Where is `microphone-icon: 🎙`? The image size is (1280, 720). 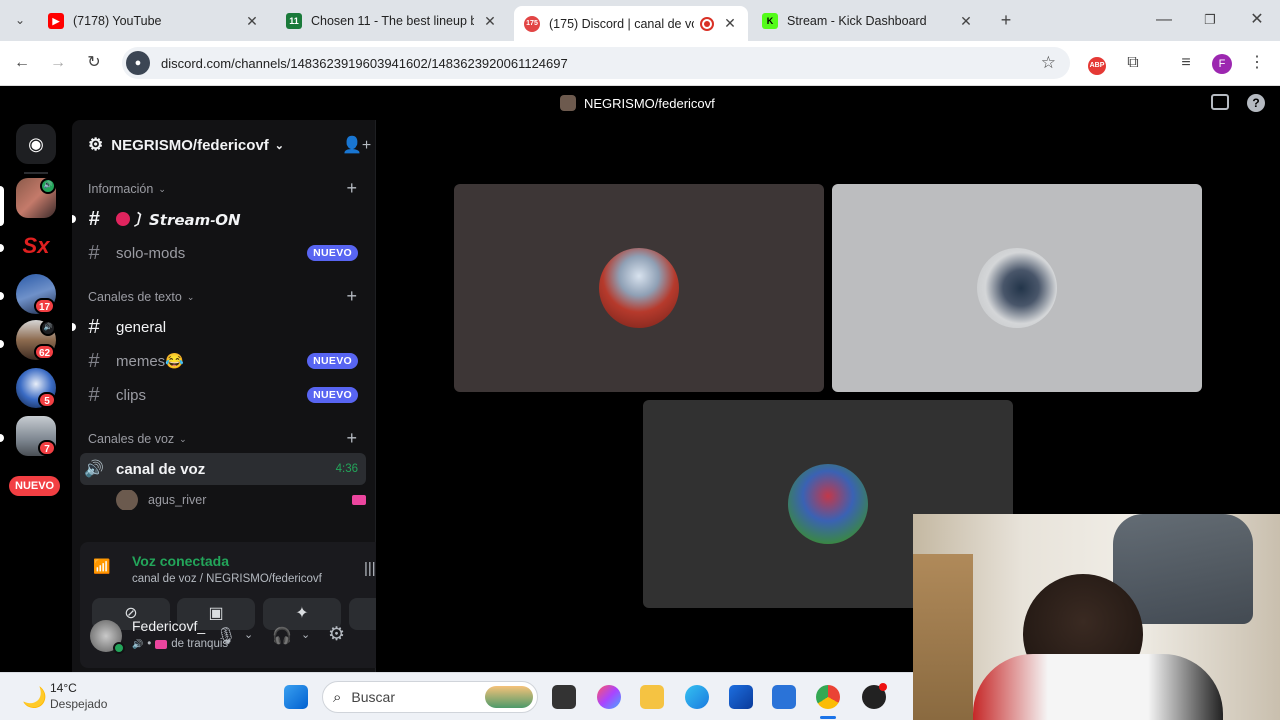
microphone-icon: 🎙 is located at coordinates (226, 636).